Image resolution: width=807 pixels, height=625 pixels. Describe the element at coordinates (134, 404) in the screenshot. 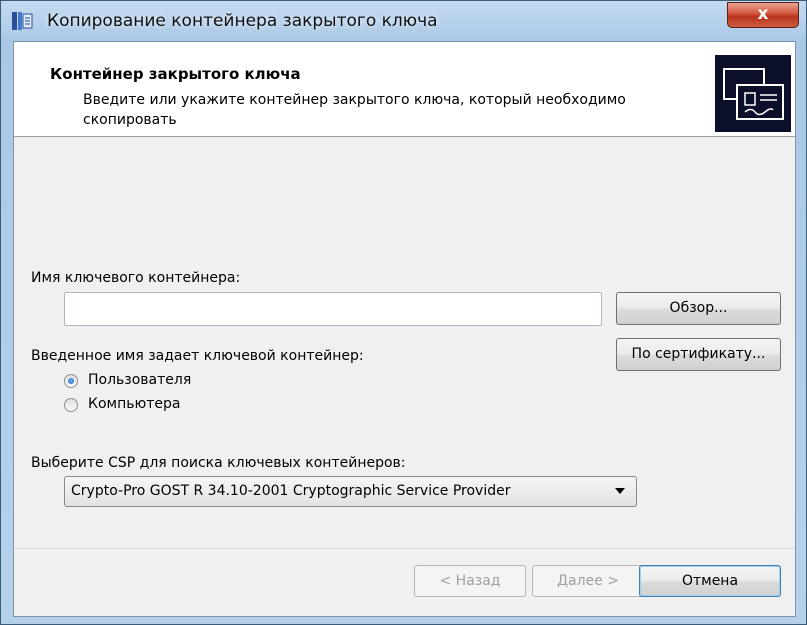

I see `radio-computer-label: Компьютера` at that location.